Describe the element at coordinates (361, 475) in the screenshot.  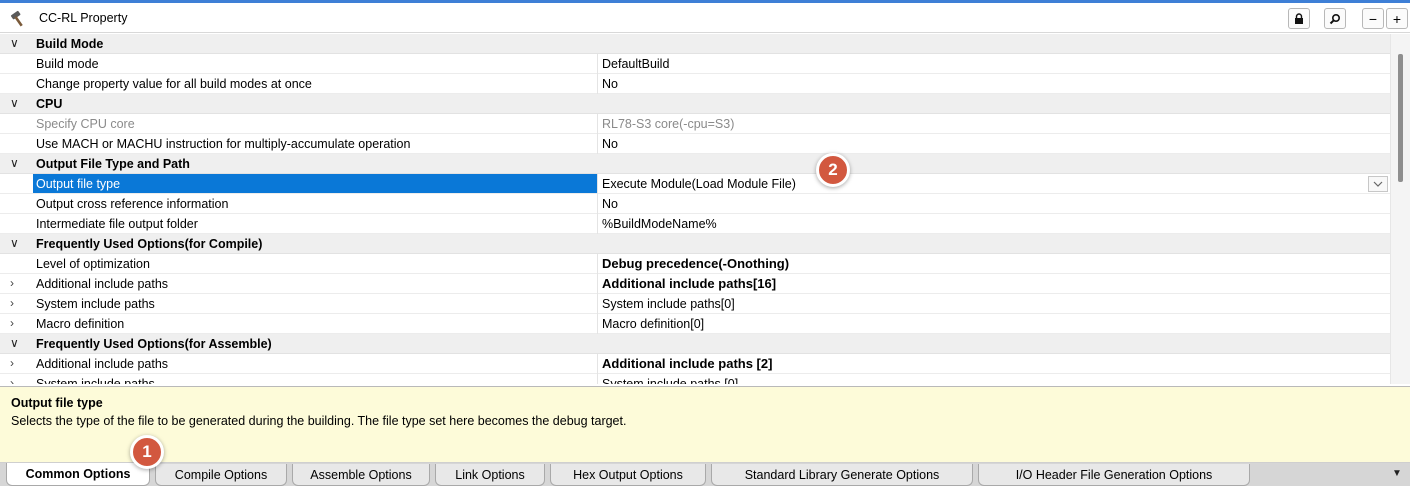
I see `tab-assemble-options: Assemble Options` at that location.